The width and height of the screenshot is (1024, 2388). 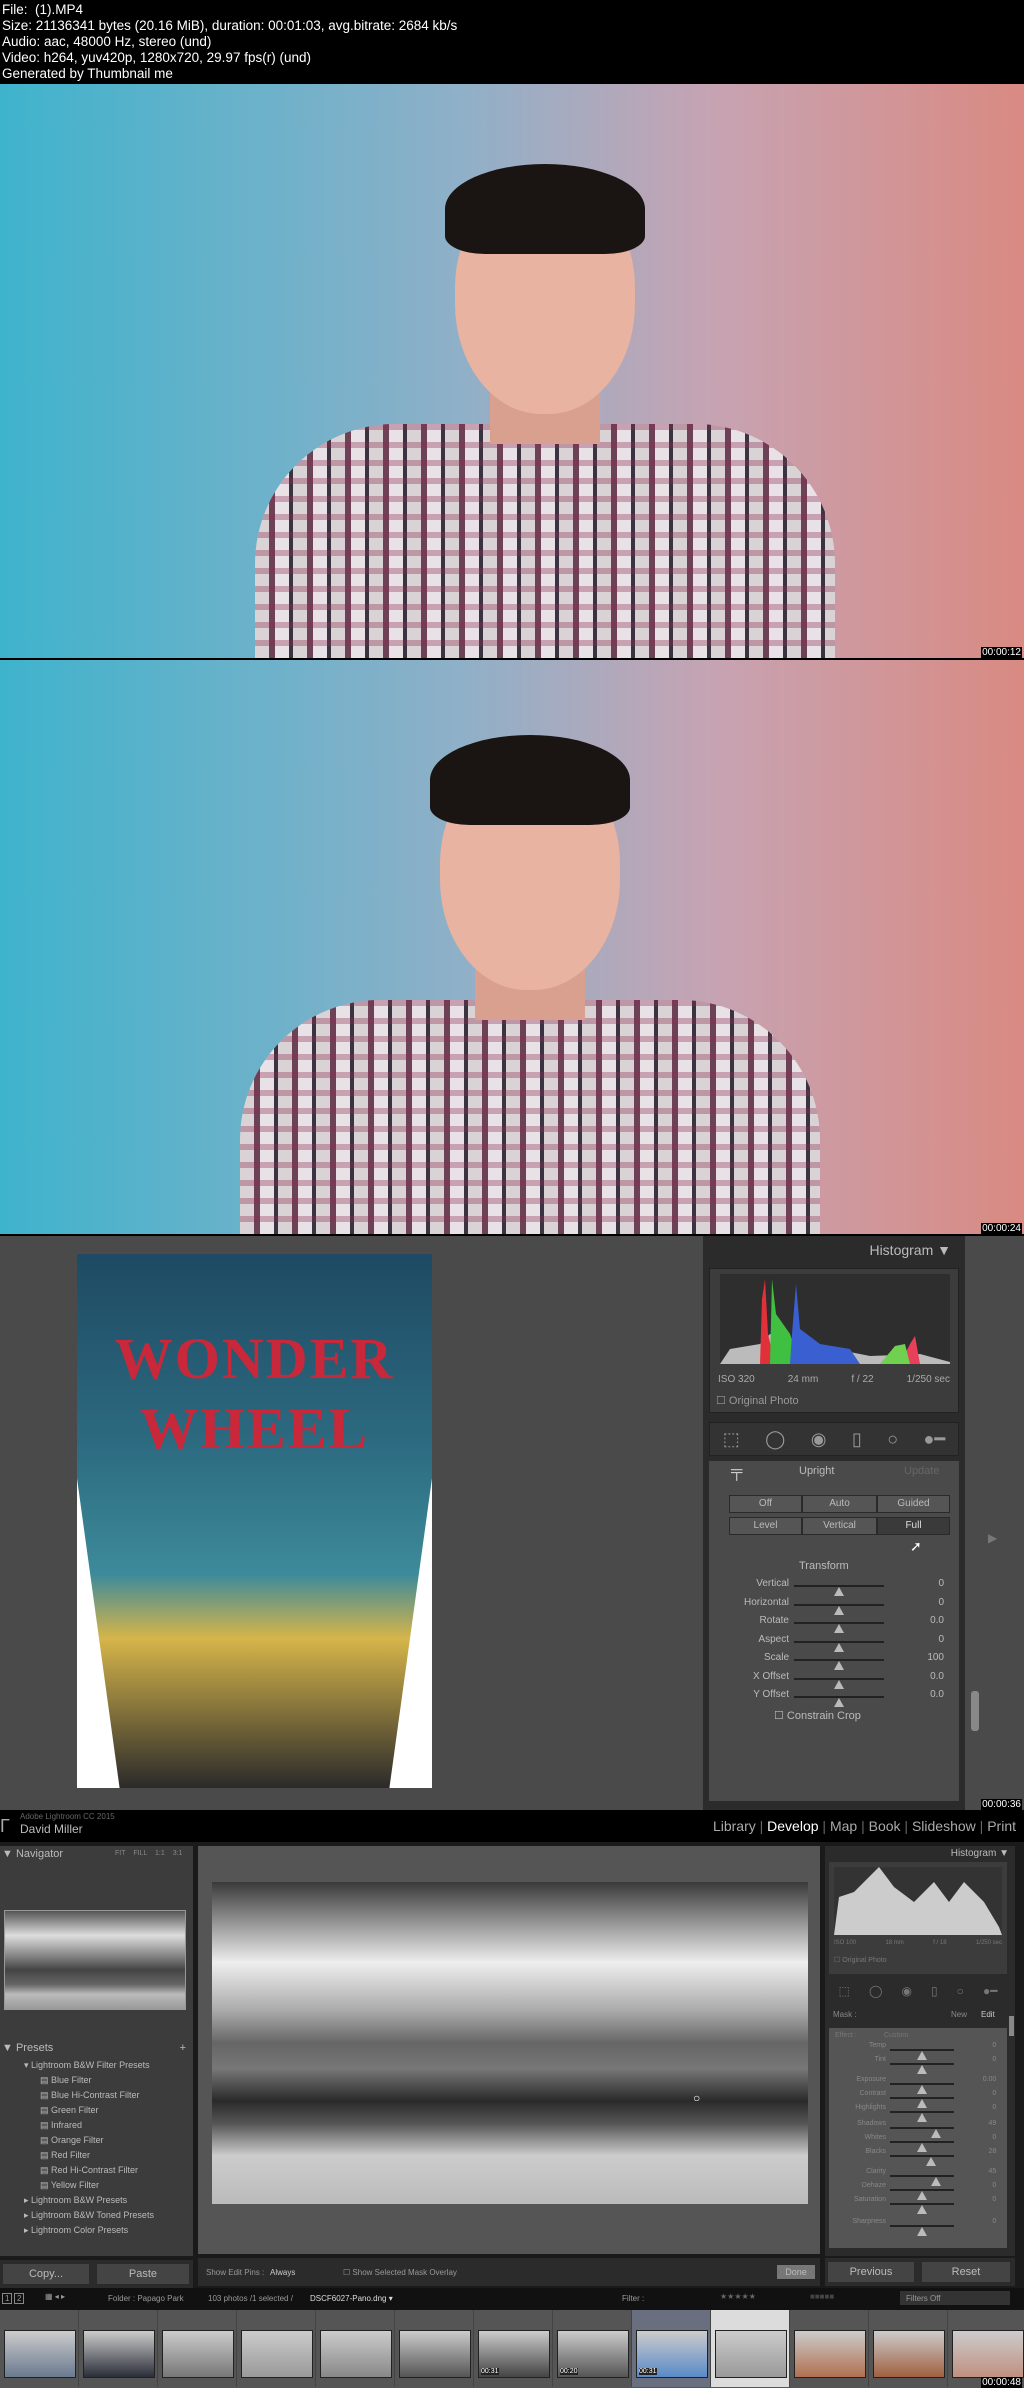 I want to click on filter-presets-dropdown: Filters Off, so click(x=955, y=2298).